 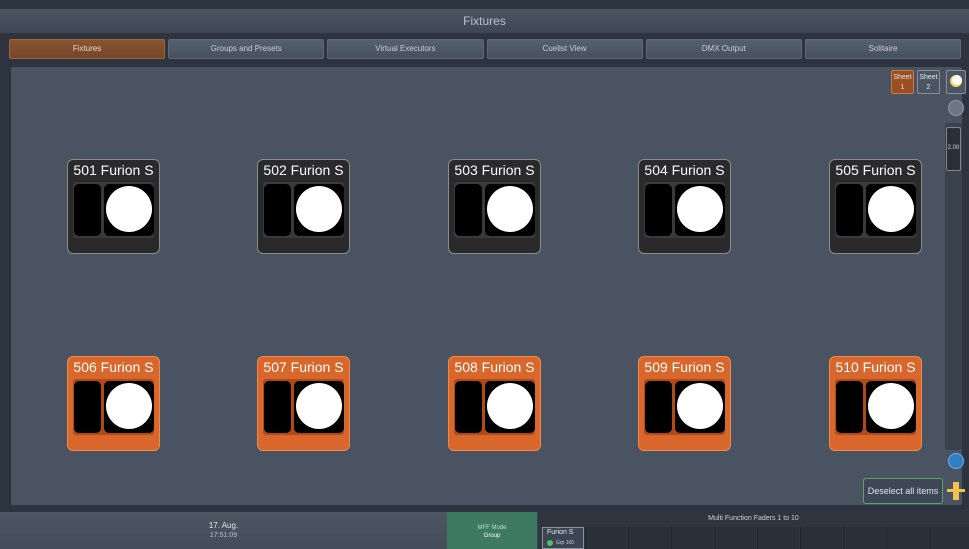 I want to click on fixture-label: 508 Furion S, so click(x=494, y=367).